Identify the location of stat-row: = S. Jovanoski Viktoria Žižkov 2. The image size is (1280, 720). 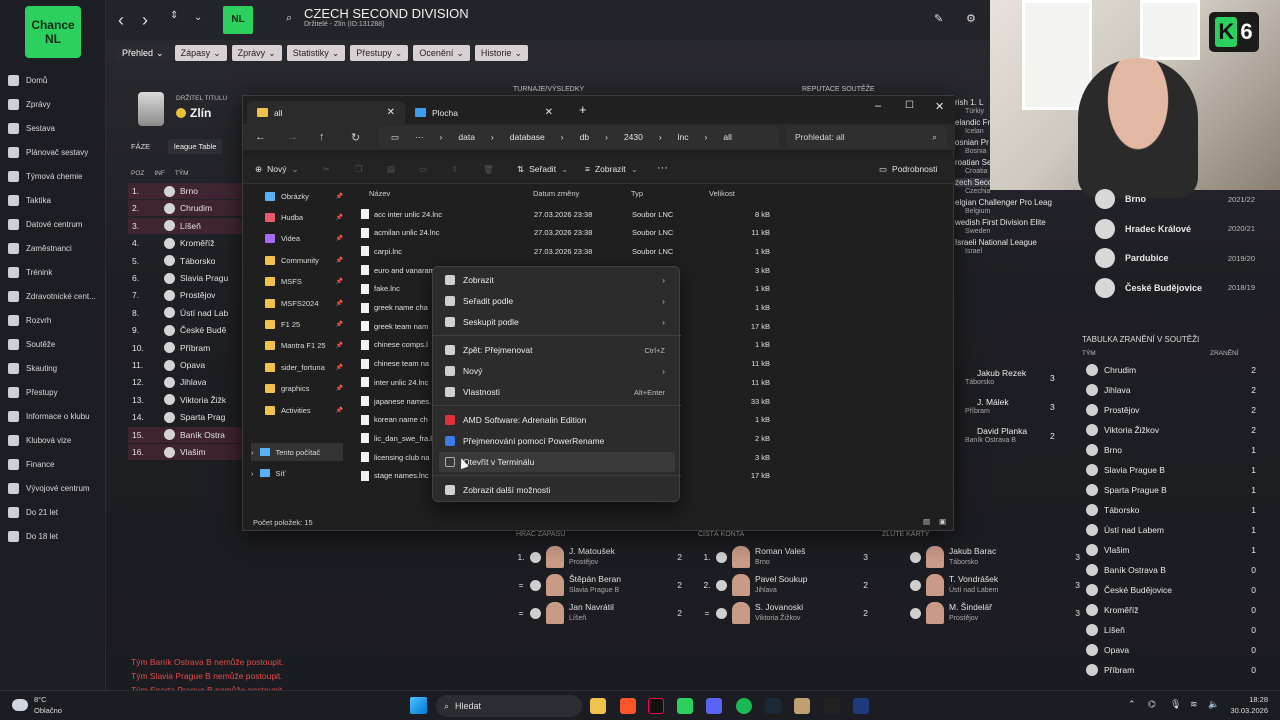
(783, 613).